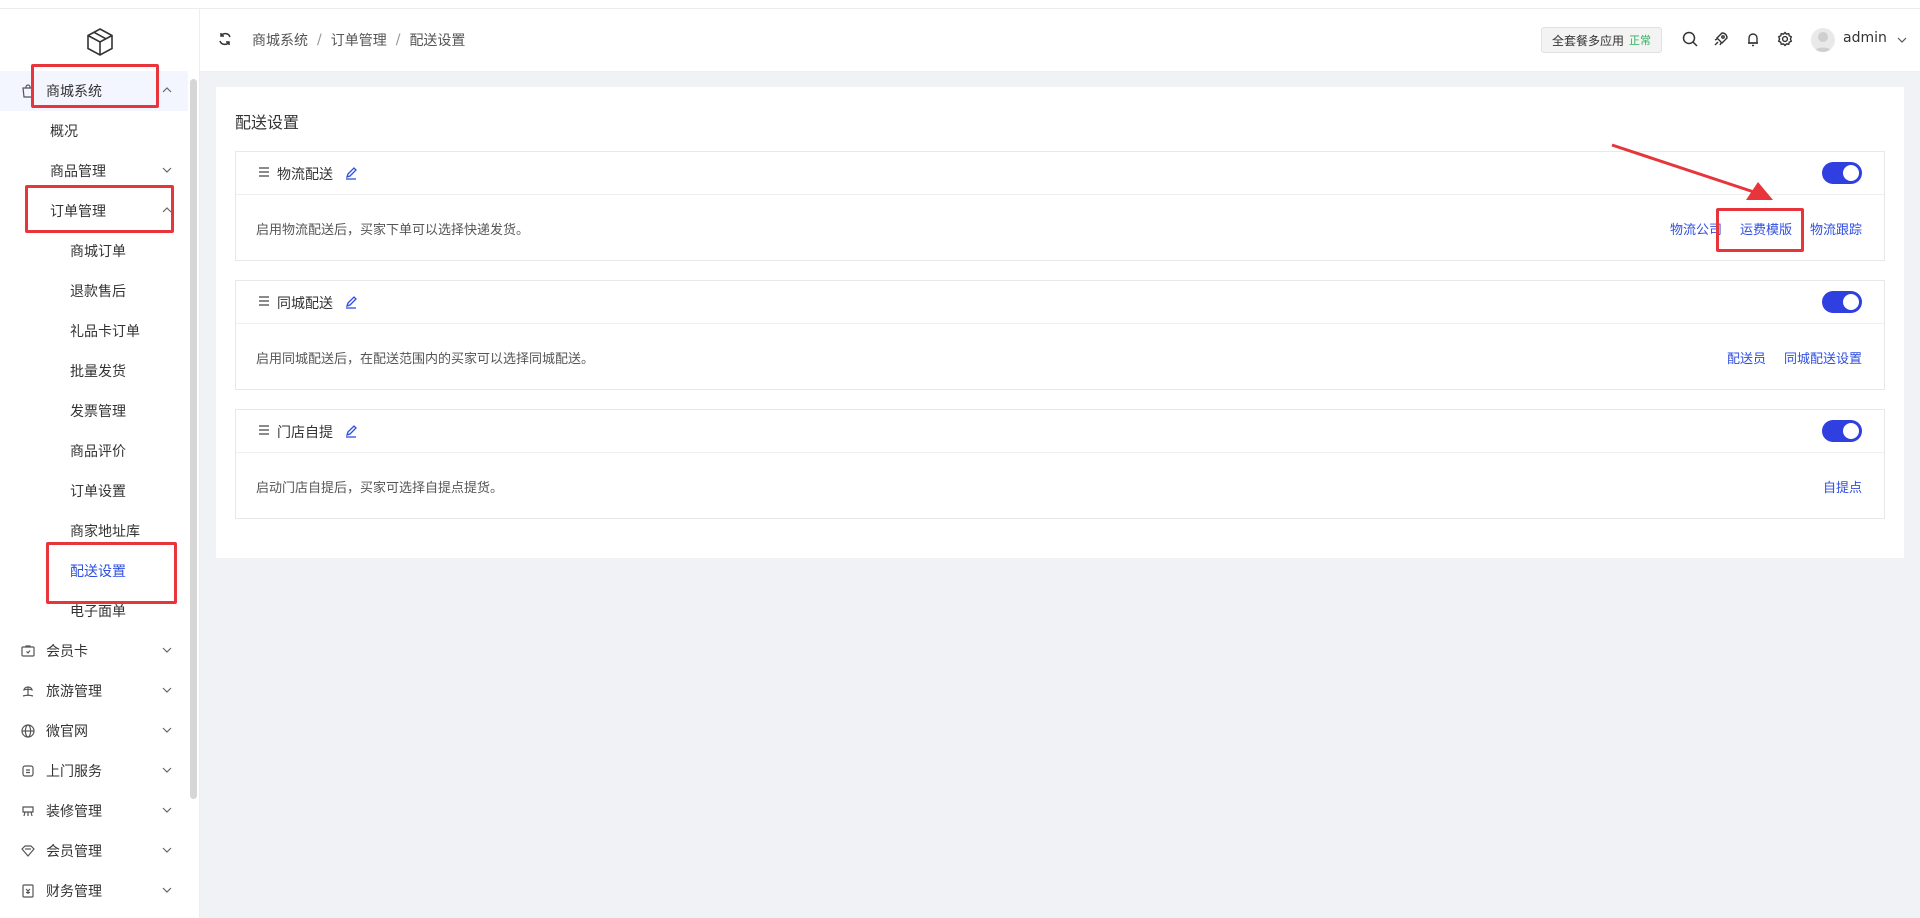 Image resolution: width=1920 pixels, height=918 pixels. I want to click on card-description: 启用同城配送后，在配送范围内的买家可以选择同城配送。, so click(425, 359).